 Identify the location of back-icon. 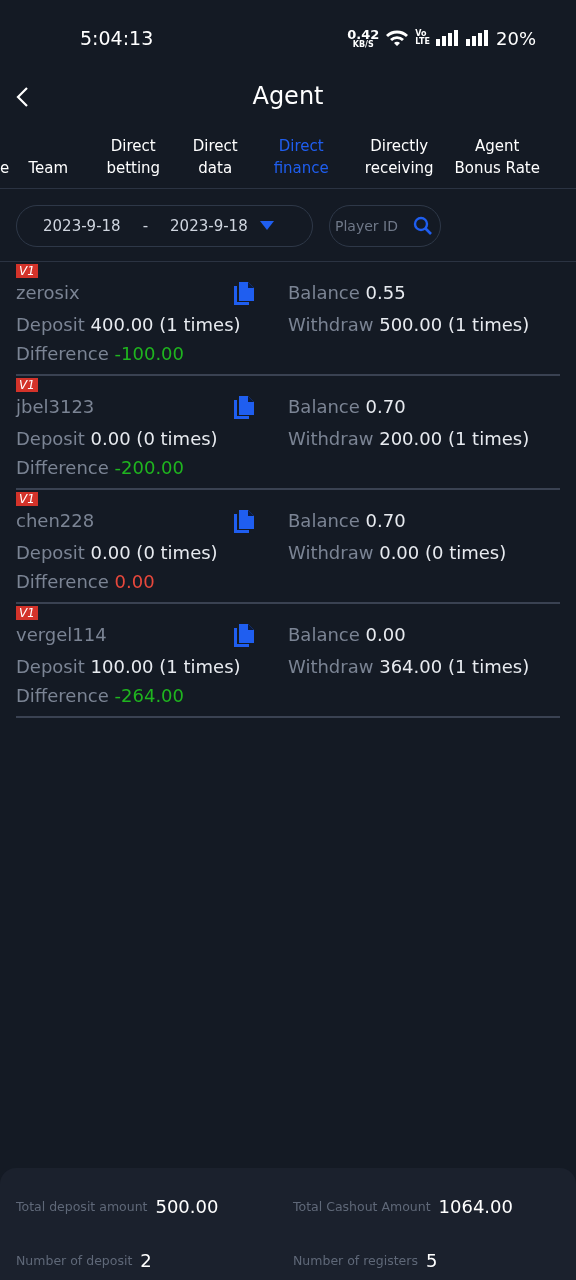
(22, 97).